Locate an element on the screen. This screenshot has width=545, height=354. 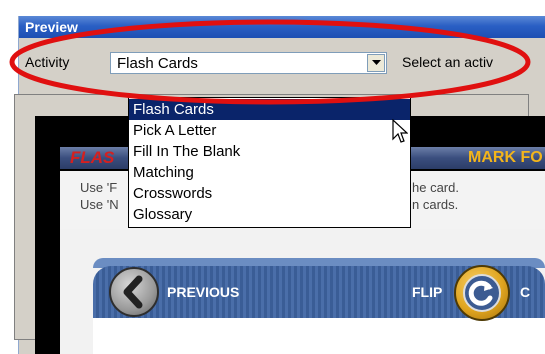
instruction-line-2-start: Use 'N is located at coordinates (99, 204).